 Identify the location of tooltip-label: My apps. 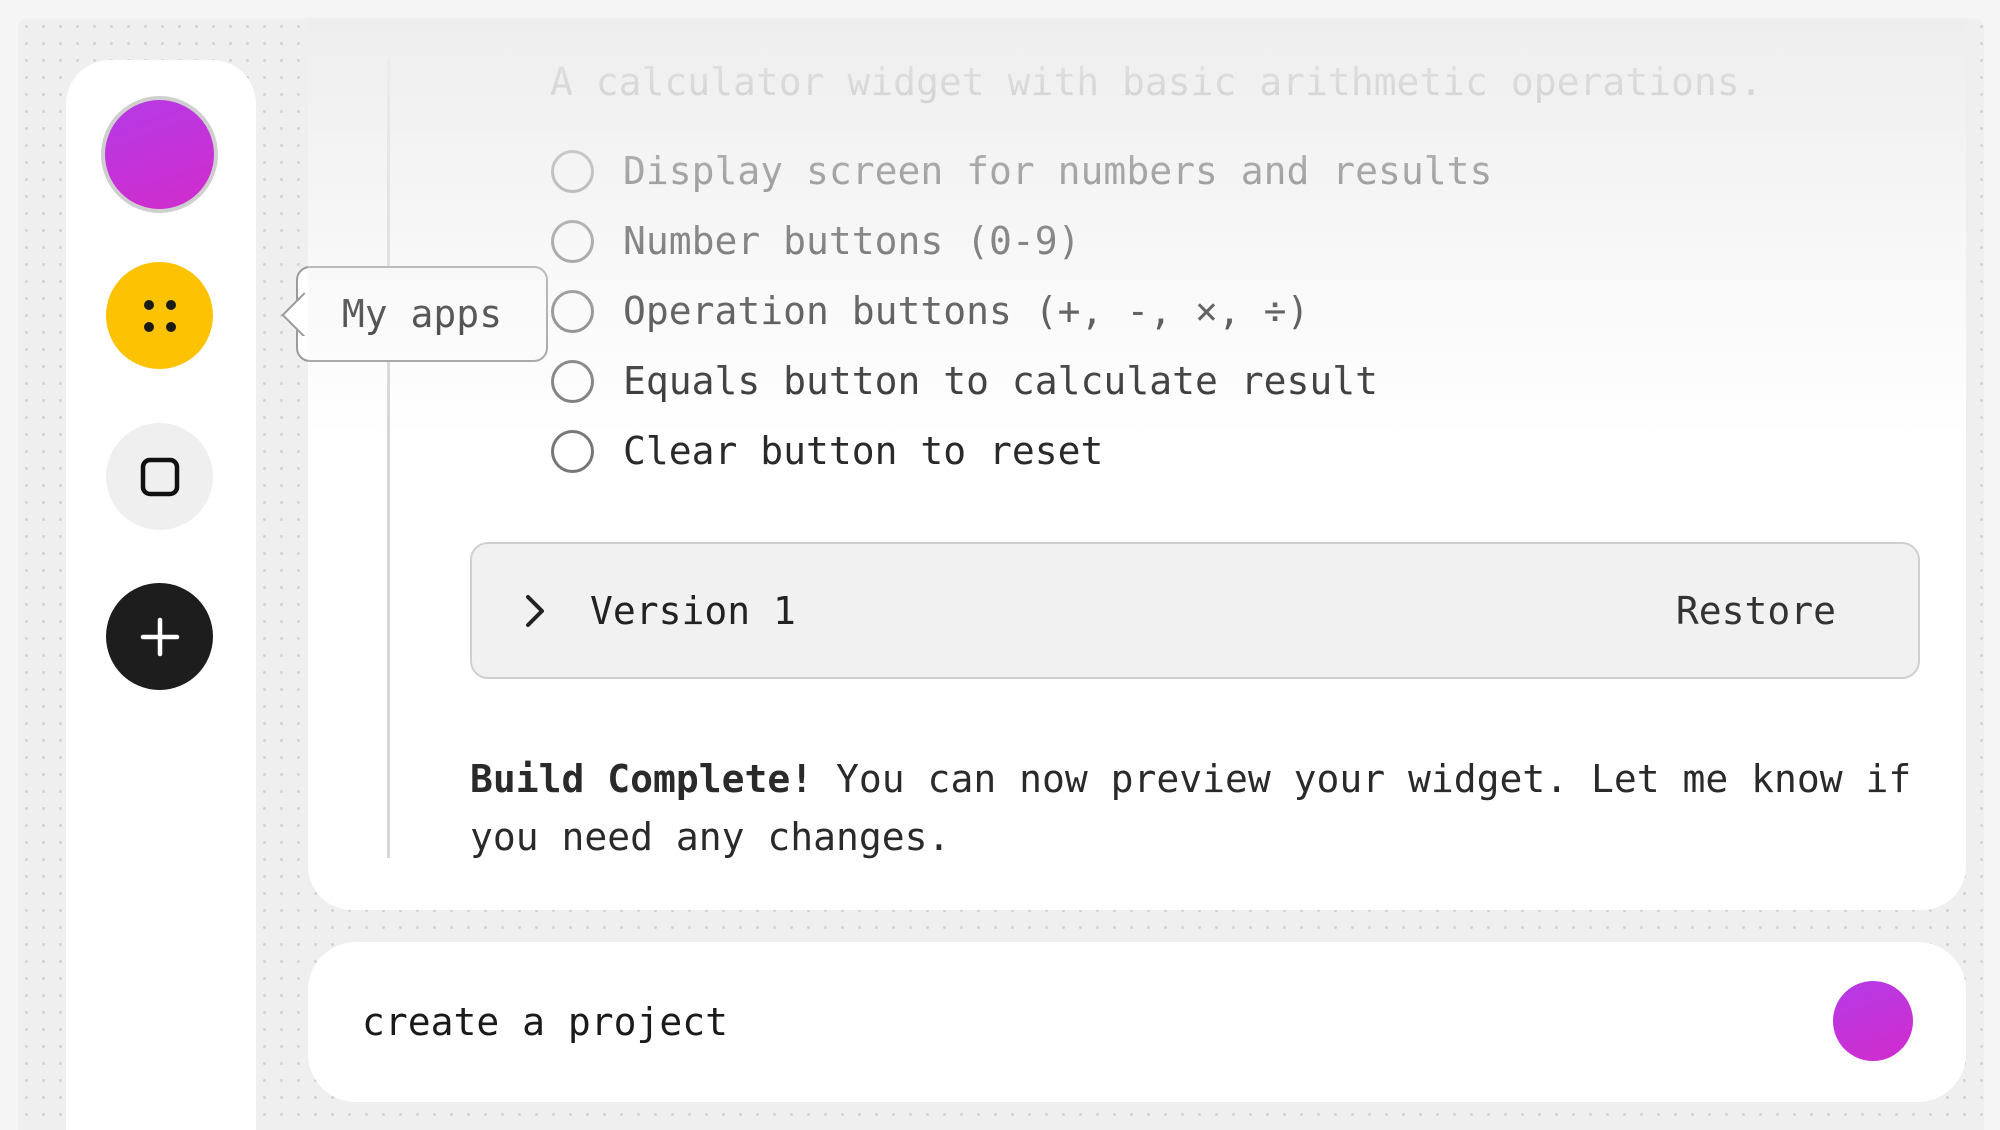
(422, 314).